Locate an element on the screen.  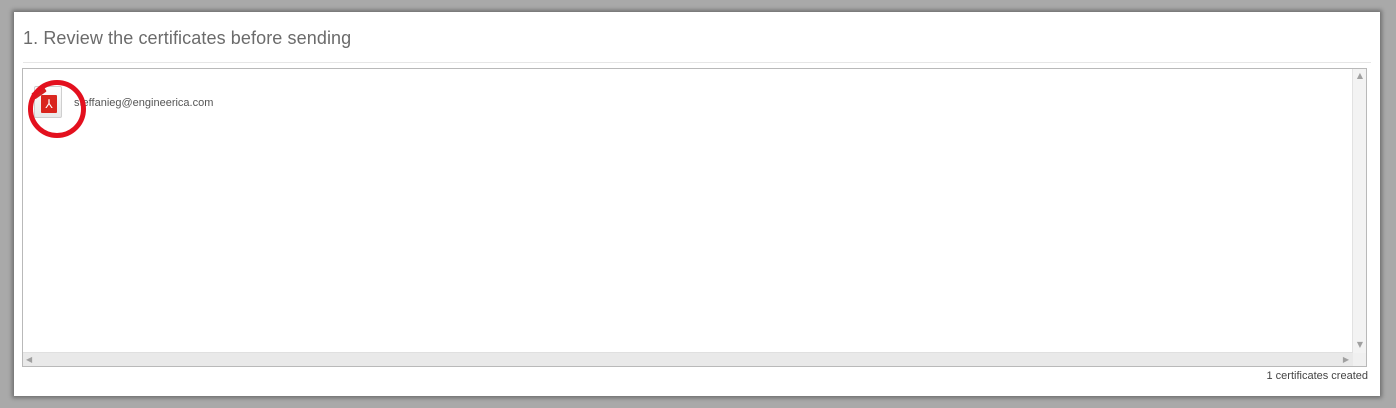
scroll-up-arrow-icon: ▲ is located at coordinates (1360, 76).